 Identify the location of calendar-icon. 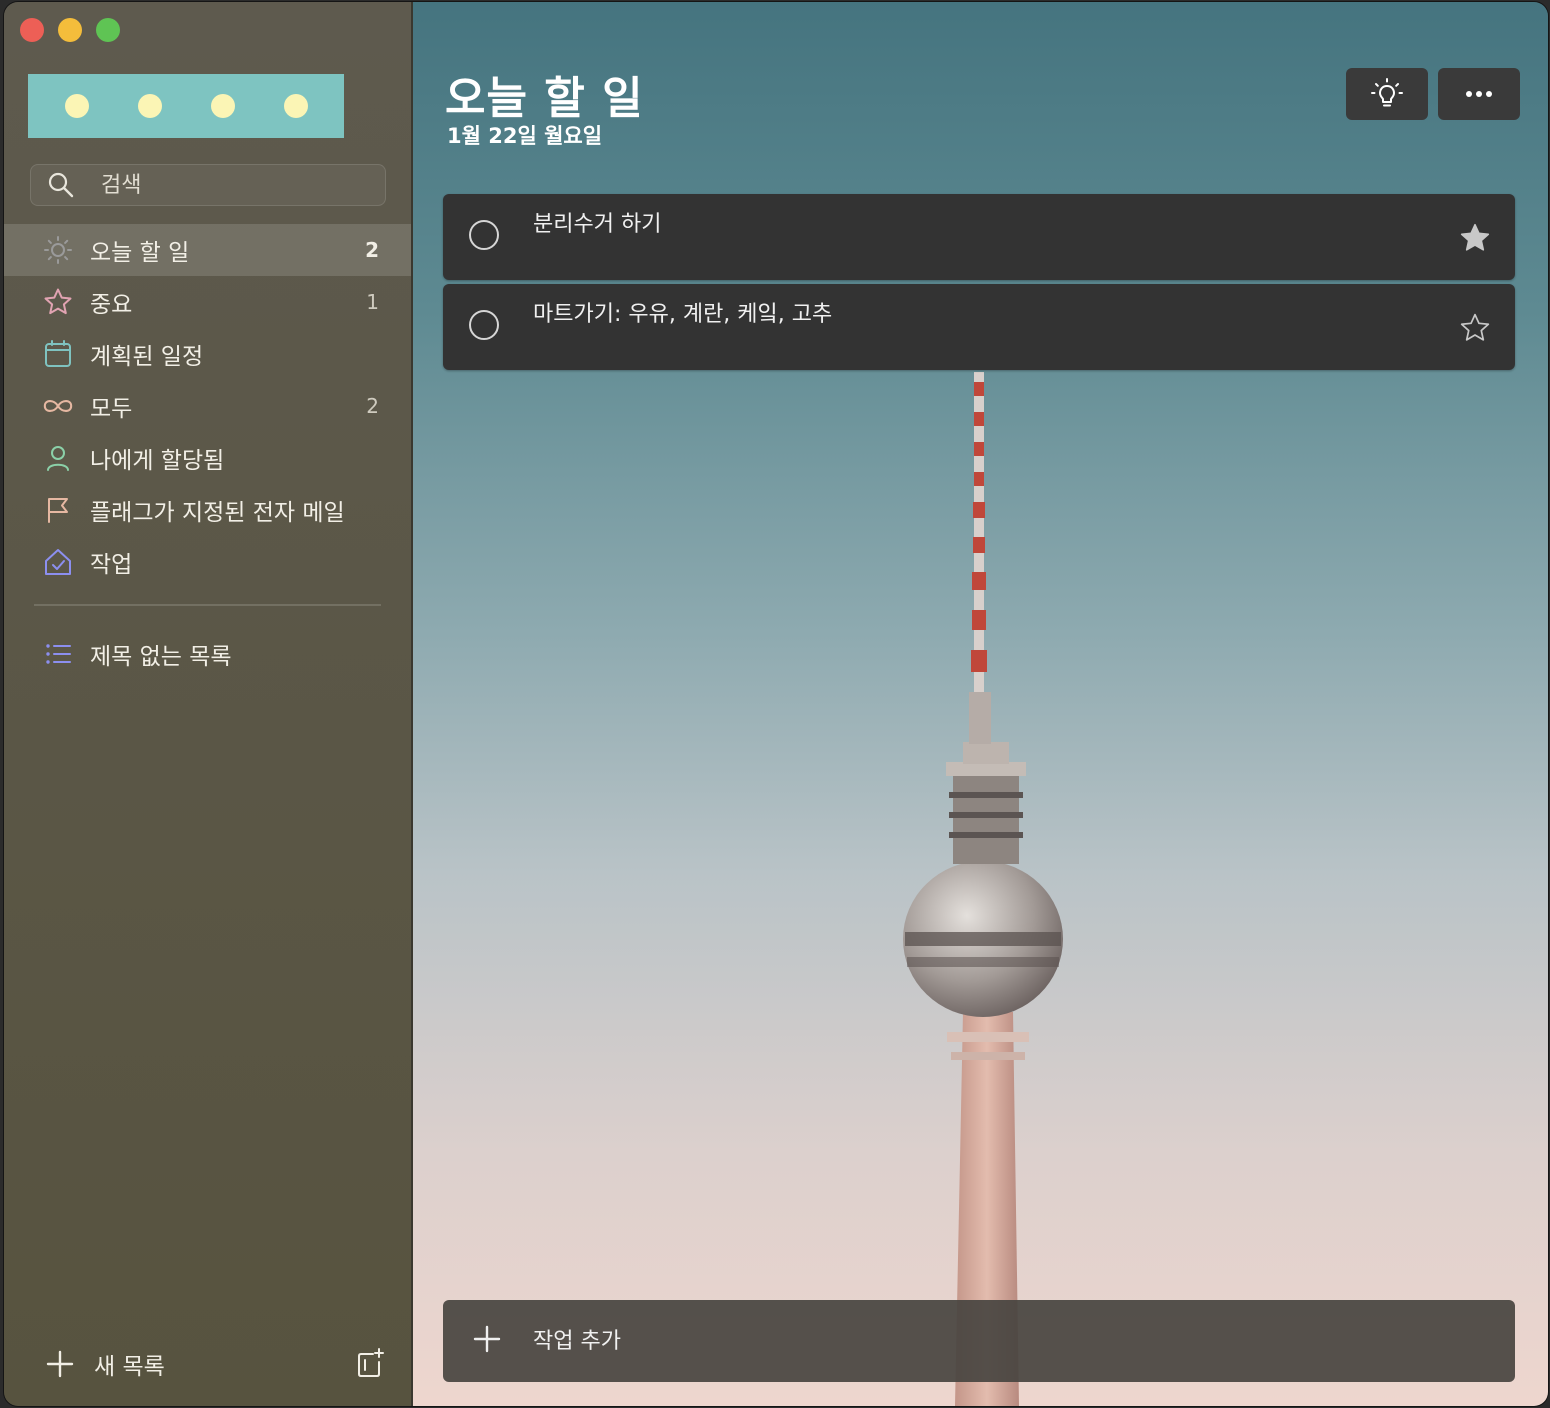
(58, 353).